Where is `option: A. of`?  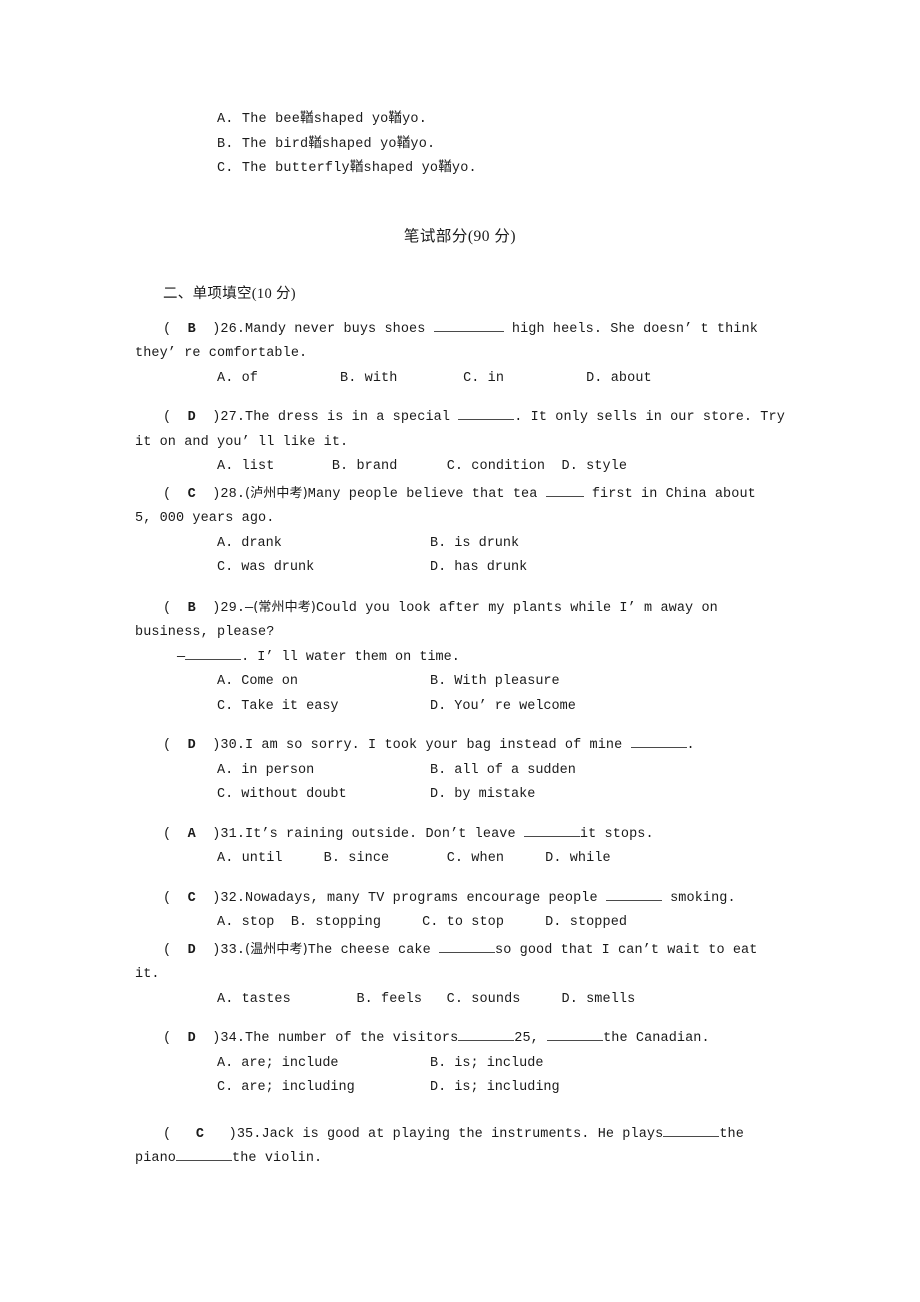 option: A. of is located at coordinates (237, 378).